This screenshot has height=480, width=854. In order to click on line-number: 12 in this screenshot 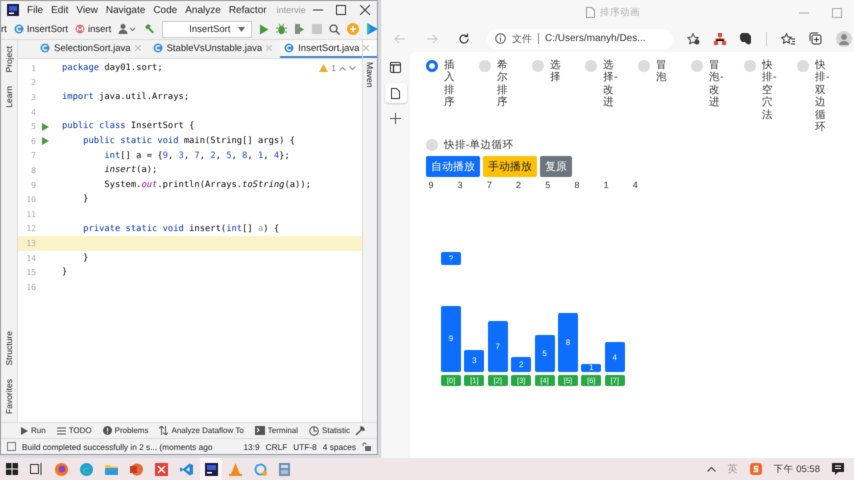, I will do `click(30, 229)`.